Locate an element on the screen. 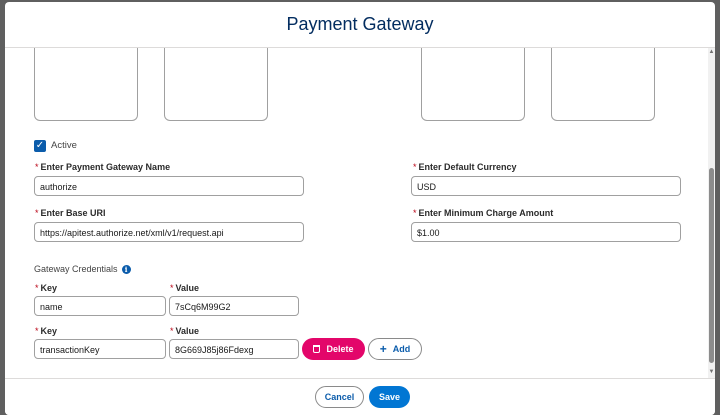  modal-footer: Cancel Save is located at coordinates (360, 396).